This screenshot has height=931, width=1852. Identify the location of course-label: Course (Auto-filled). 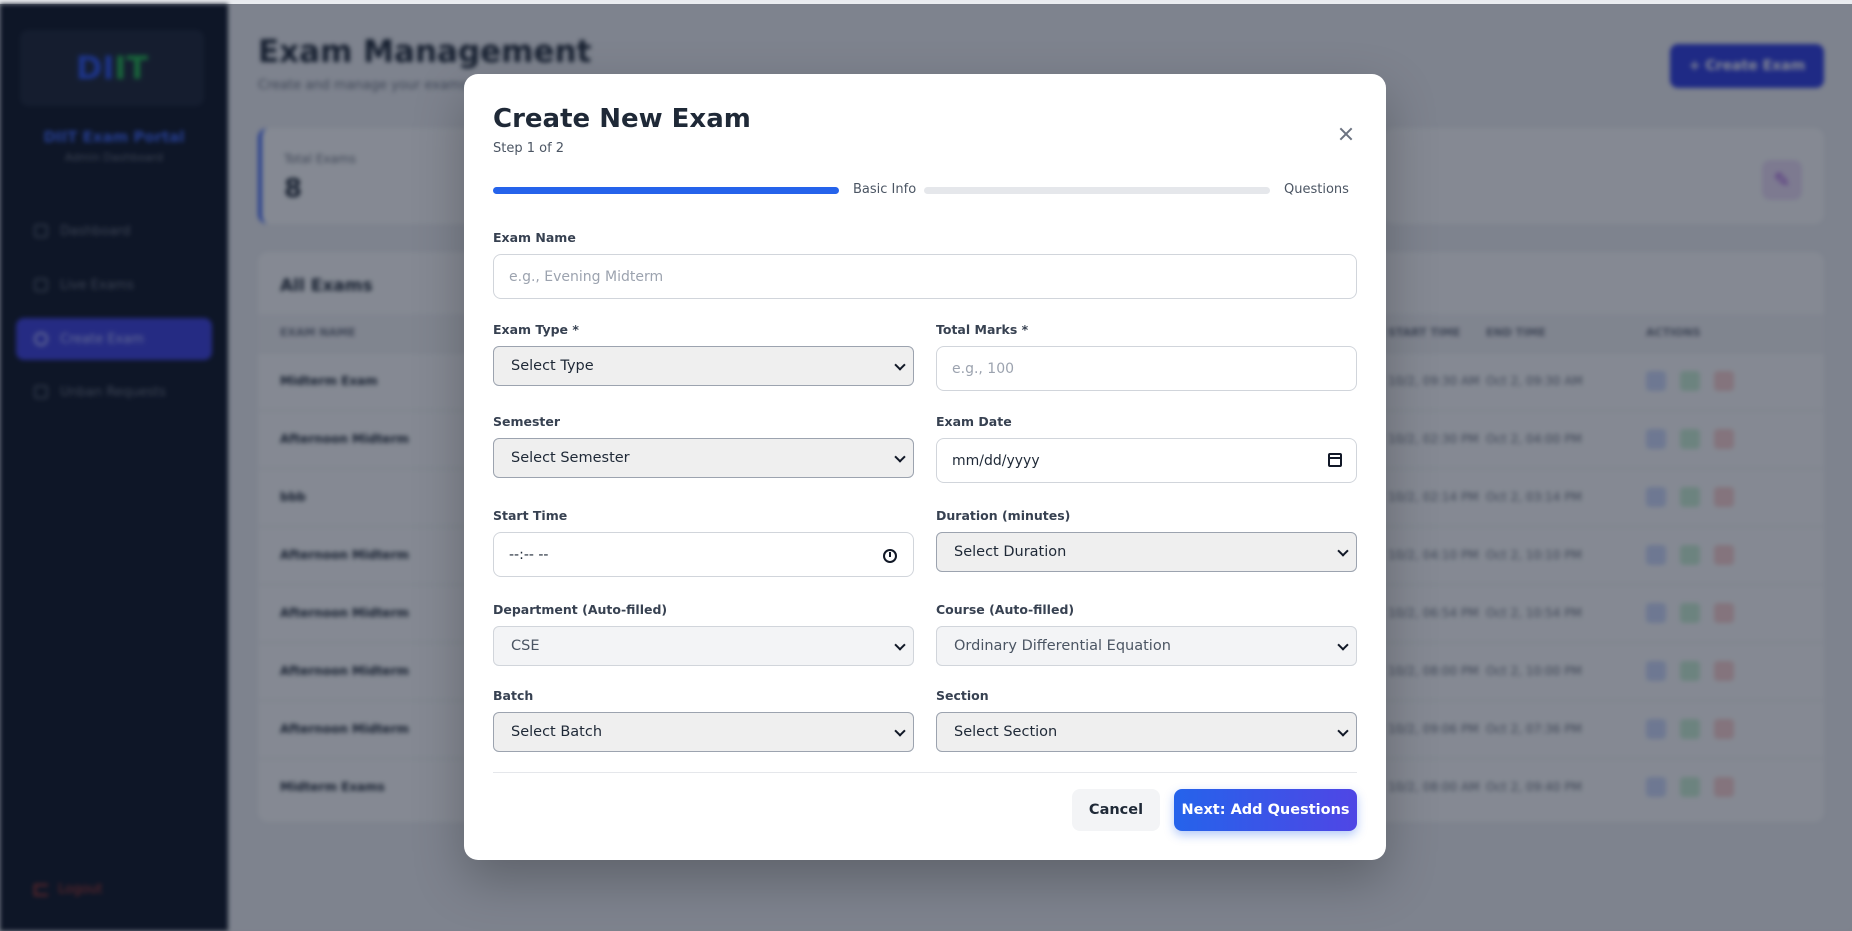
(1005, 609).